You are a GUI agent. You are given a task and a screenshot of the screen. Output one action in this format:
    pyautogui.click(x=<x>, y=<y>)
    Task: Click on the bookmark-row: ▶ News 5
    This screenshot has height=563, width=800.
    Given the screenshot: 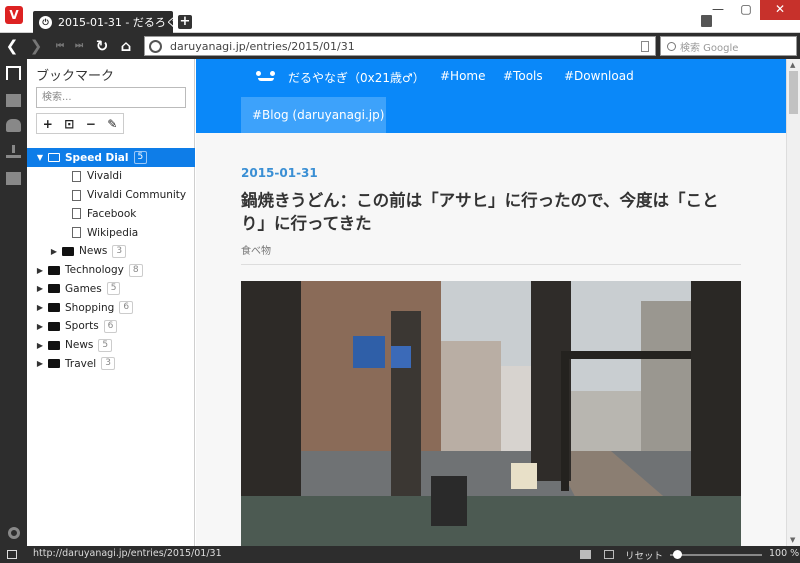 What is the action you would take?
    pyautogui.click(x=111, y=345)
    